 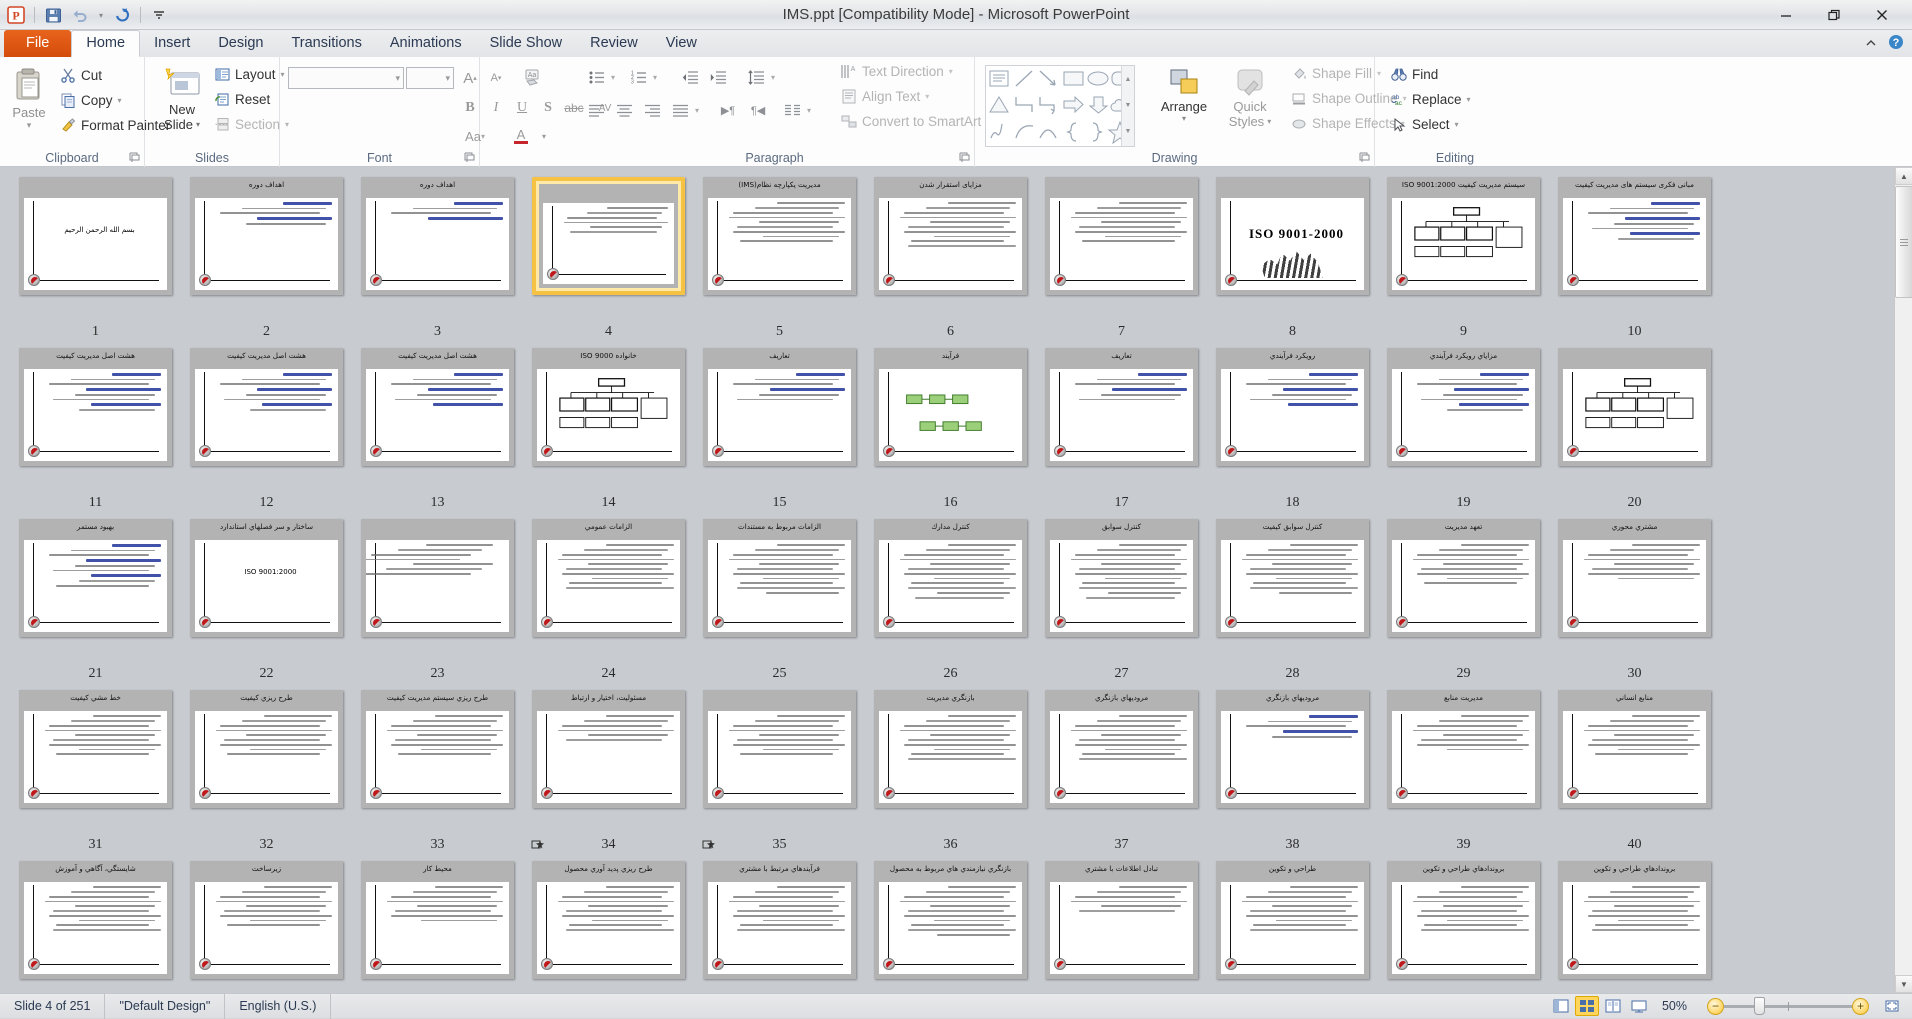 I want to click on slide-thumbnail-cell: بازنگري مديريت36, so click(x=950, y=771).